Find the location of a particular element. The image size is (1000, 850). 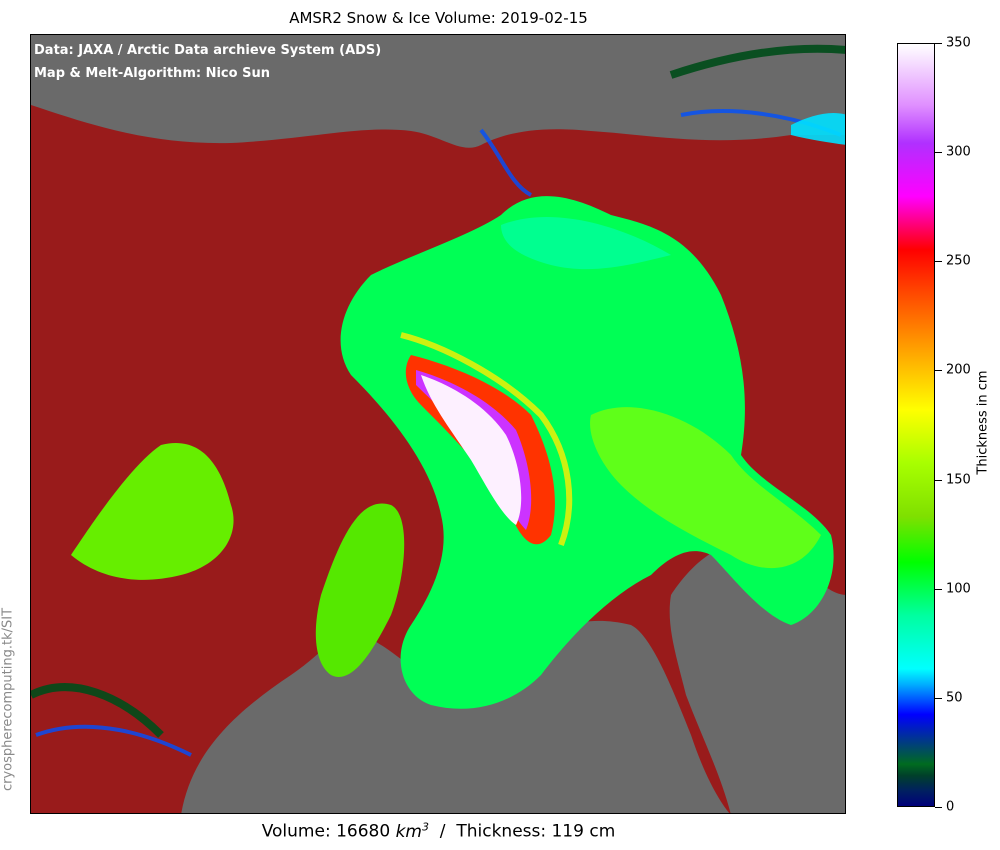

colorbar-tick-label: 350 is located at coordinates (958, 43).